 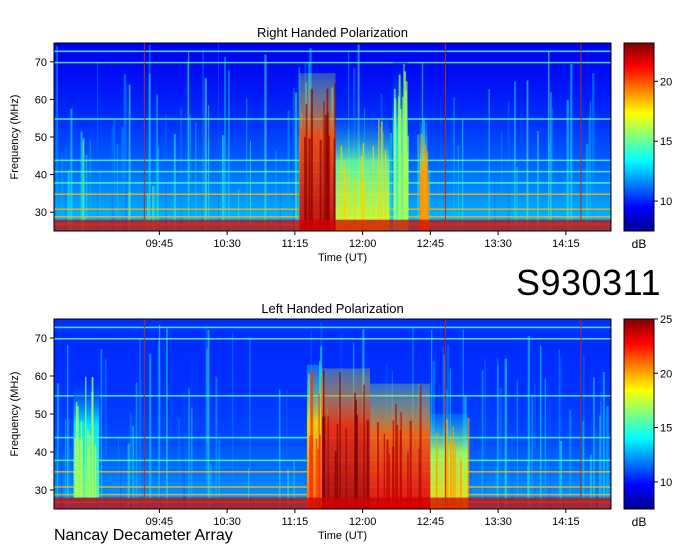 I want to click on colorbar-tick-label: 10, so click(x=666, y=483).